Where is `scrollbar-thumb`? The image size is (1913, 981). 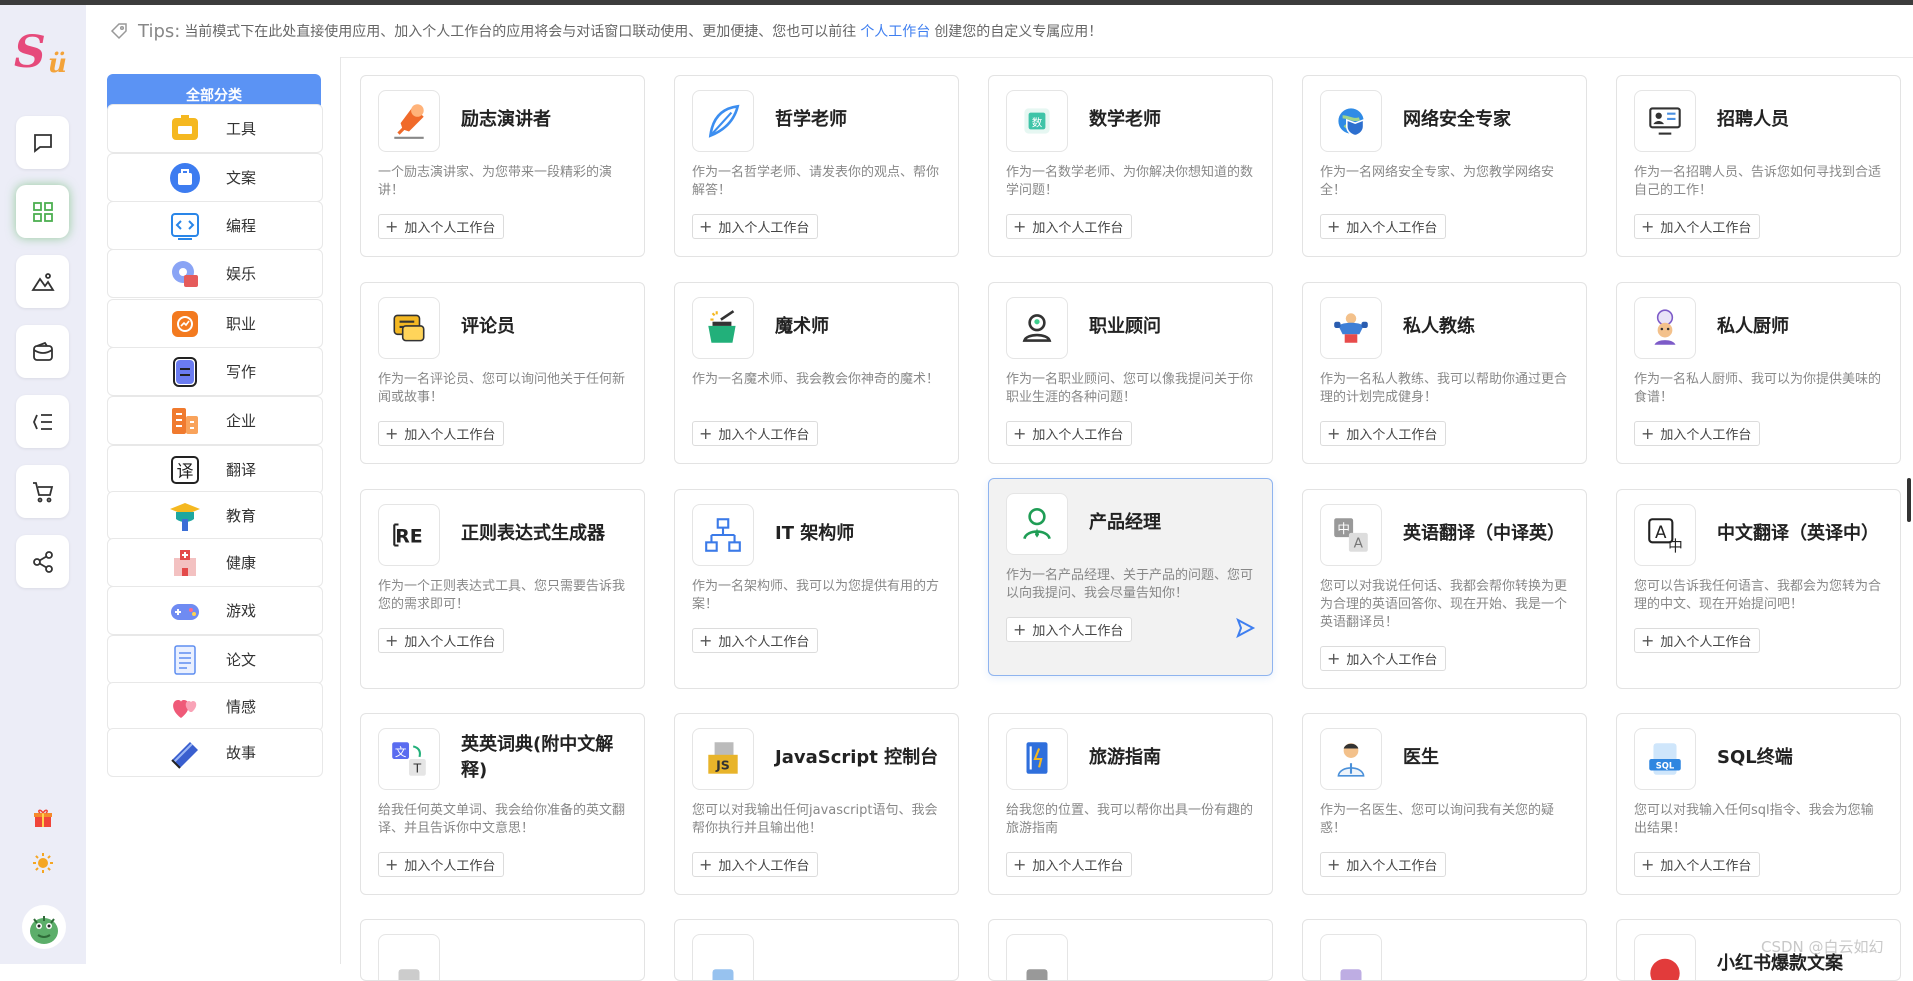 scrollbar-thumb is located at coordinates (1909, 500).